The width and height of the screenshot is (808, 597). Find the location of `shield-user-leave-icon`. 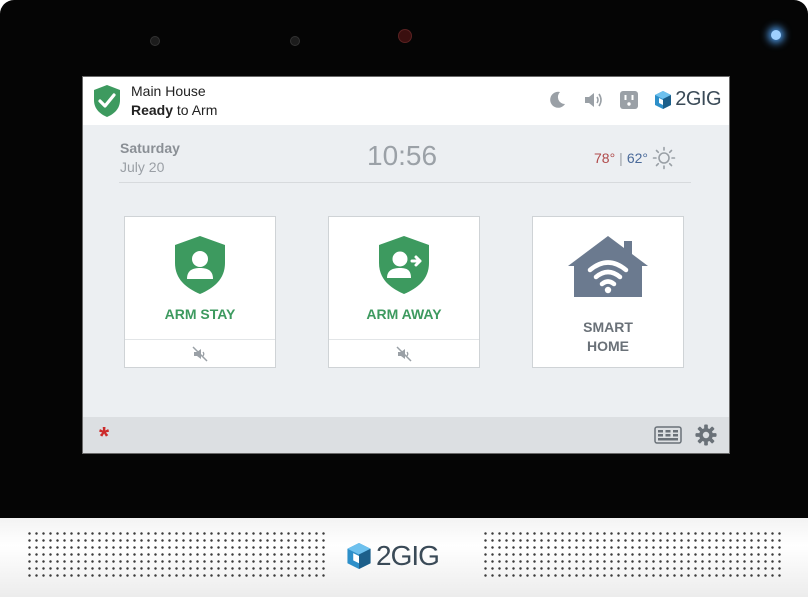

shield-user-leave-icon is located at coordinates (404, 265).